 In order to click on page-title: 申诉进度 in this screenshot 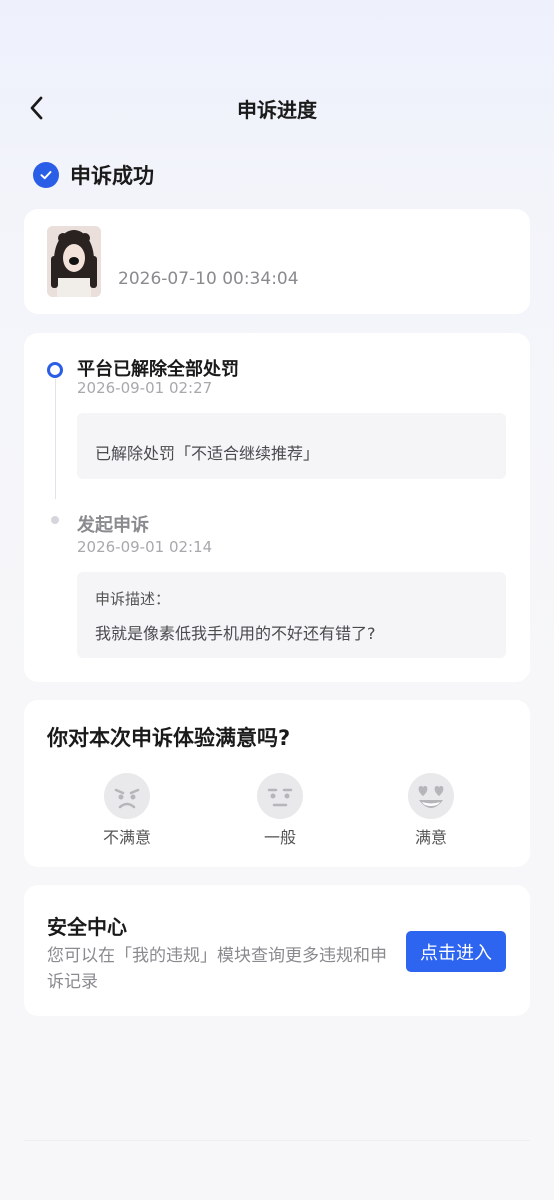, I will do `click(277, 110)`.